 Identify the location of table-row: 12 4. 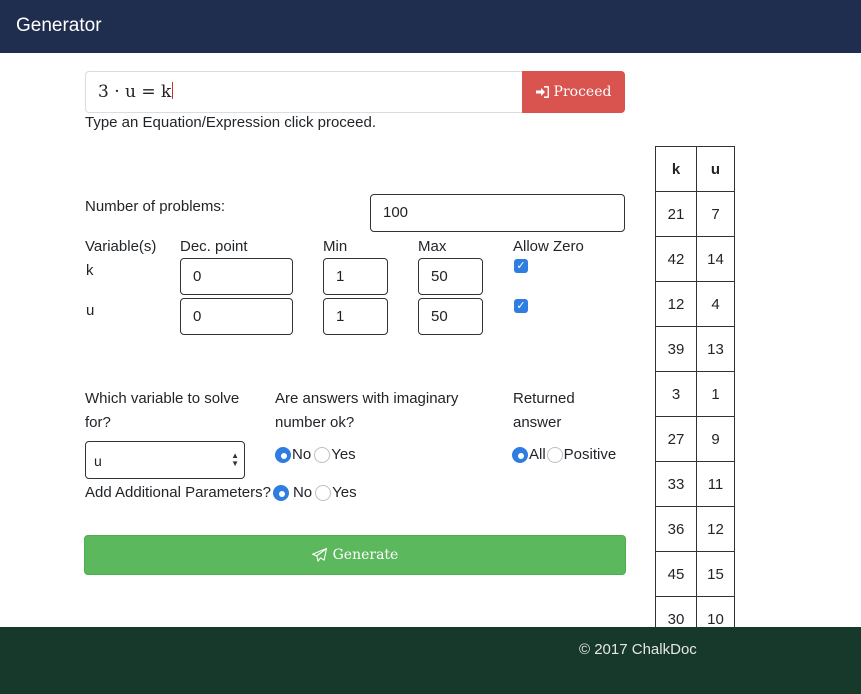
(695, 304).